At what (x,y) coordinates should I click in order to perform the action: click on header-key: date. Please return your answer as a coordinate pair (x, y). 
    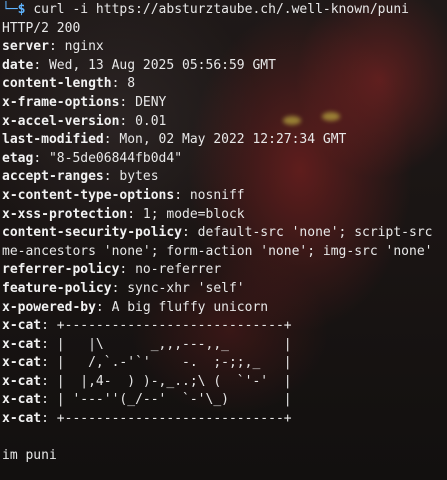
    Looking at the image, I should click on (18, 65).